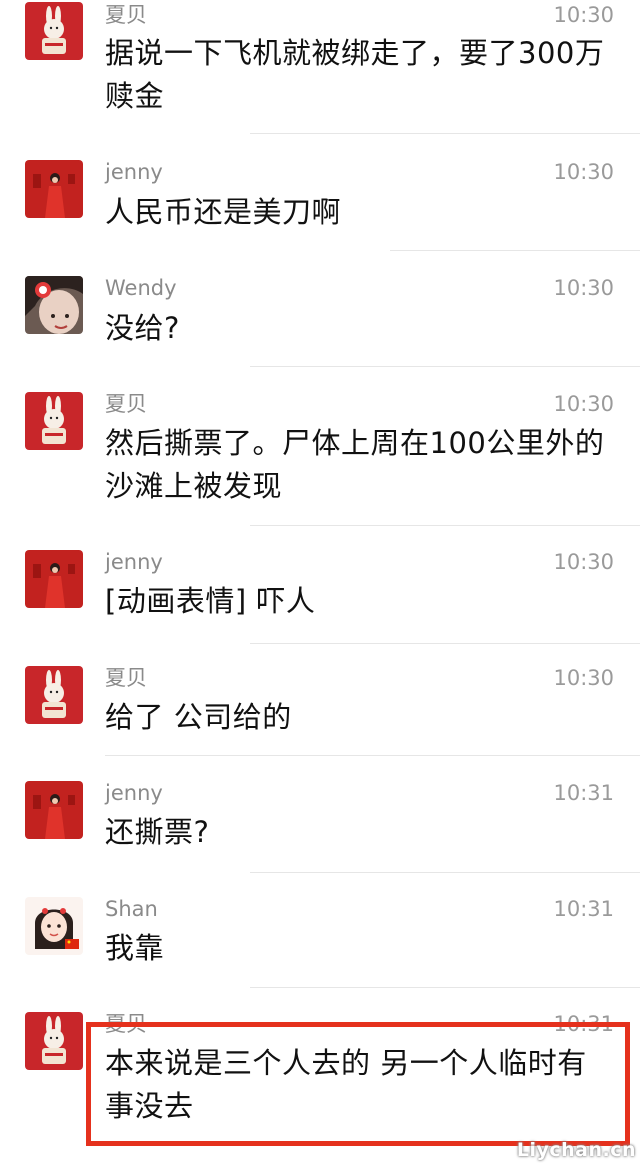 The height and width of the screenshot is (1163, 640). I want to click on chat-message: jenny 10:31 还撕票?, so click(320, 834).